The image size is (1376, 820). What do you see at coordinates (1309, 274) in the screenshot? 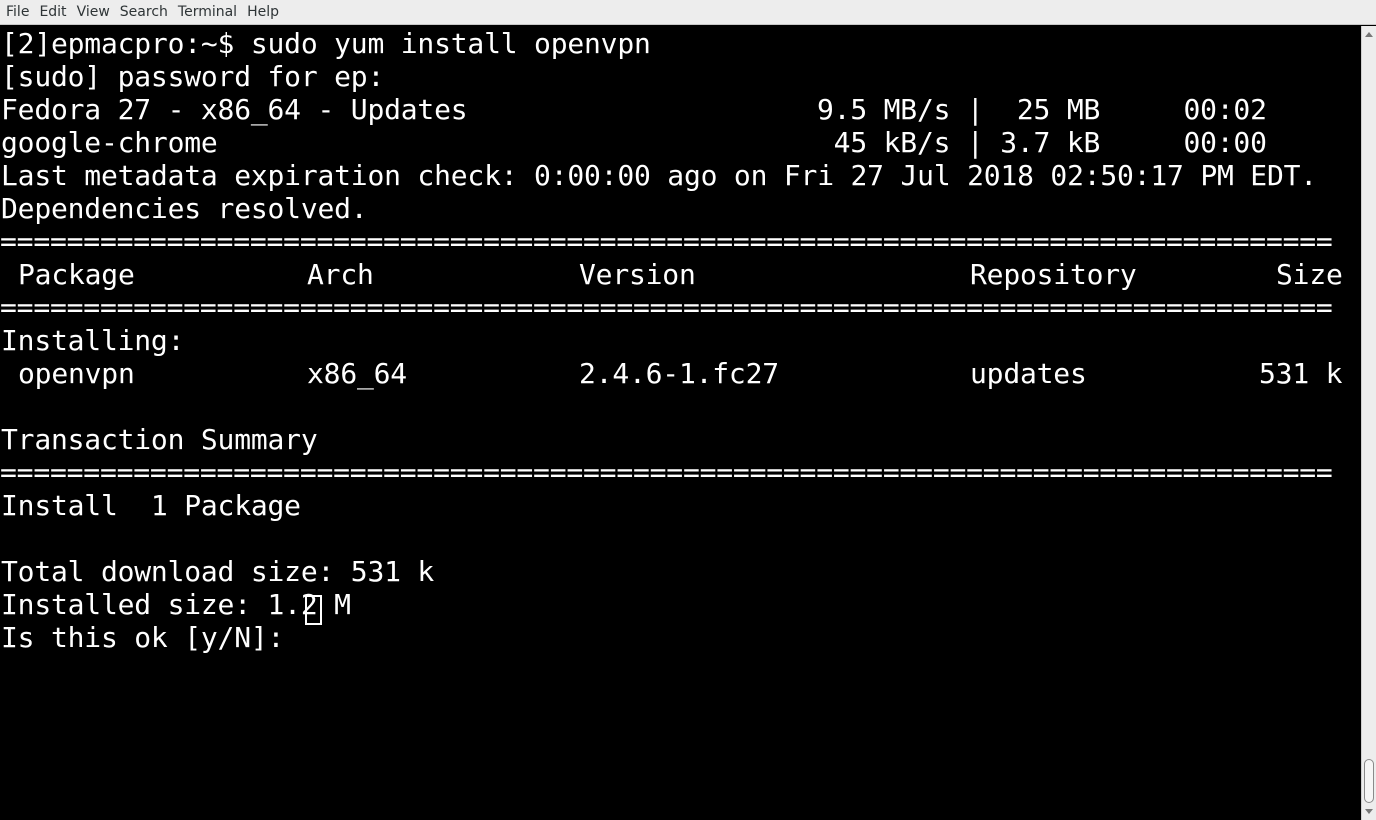
I see `header-size: Size` at bounding box center [1309, 274].